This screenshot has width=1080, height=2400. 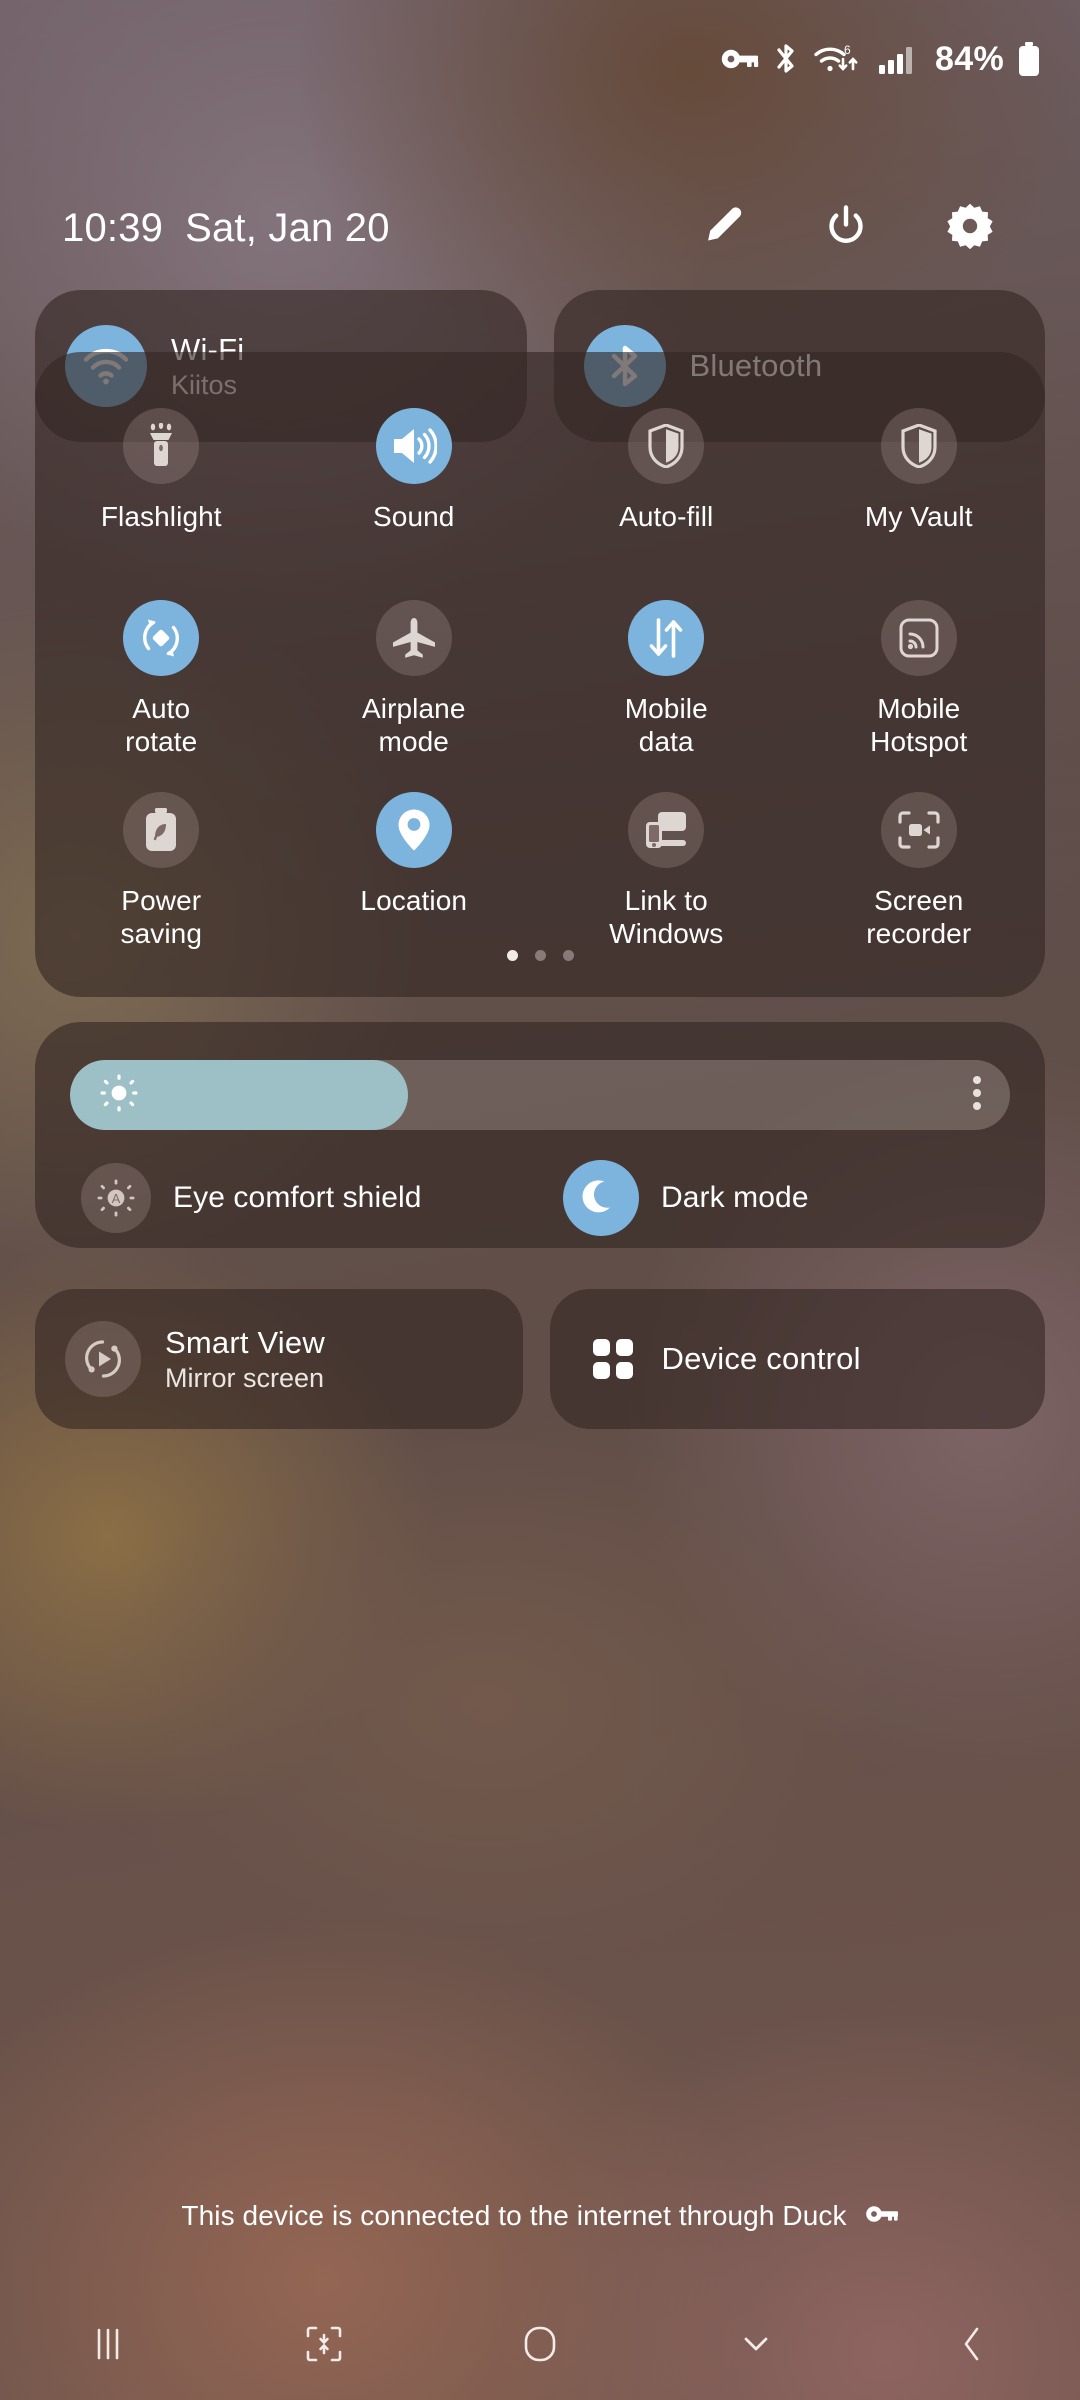 I want to click on capture-frame-icon, so click(x=324, y=2346).